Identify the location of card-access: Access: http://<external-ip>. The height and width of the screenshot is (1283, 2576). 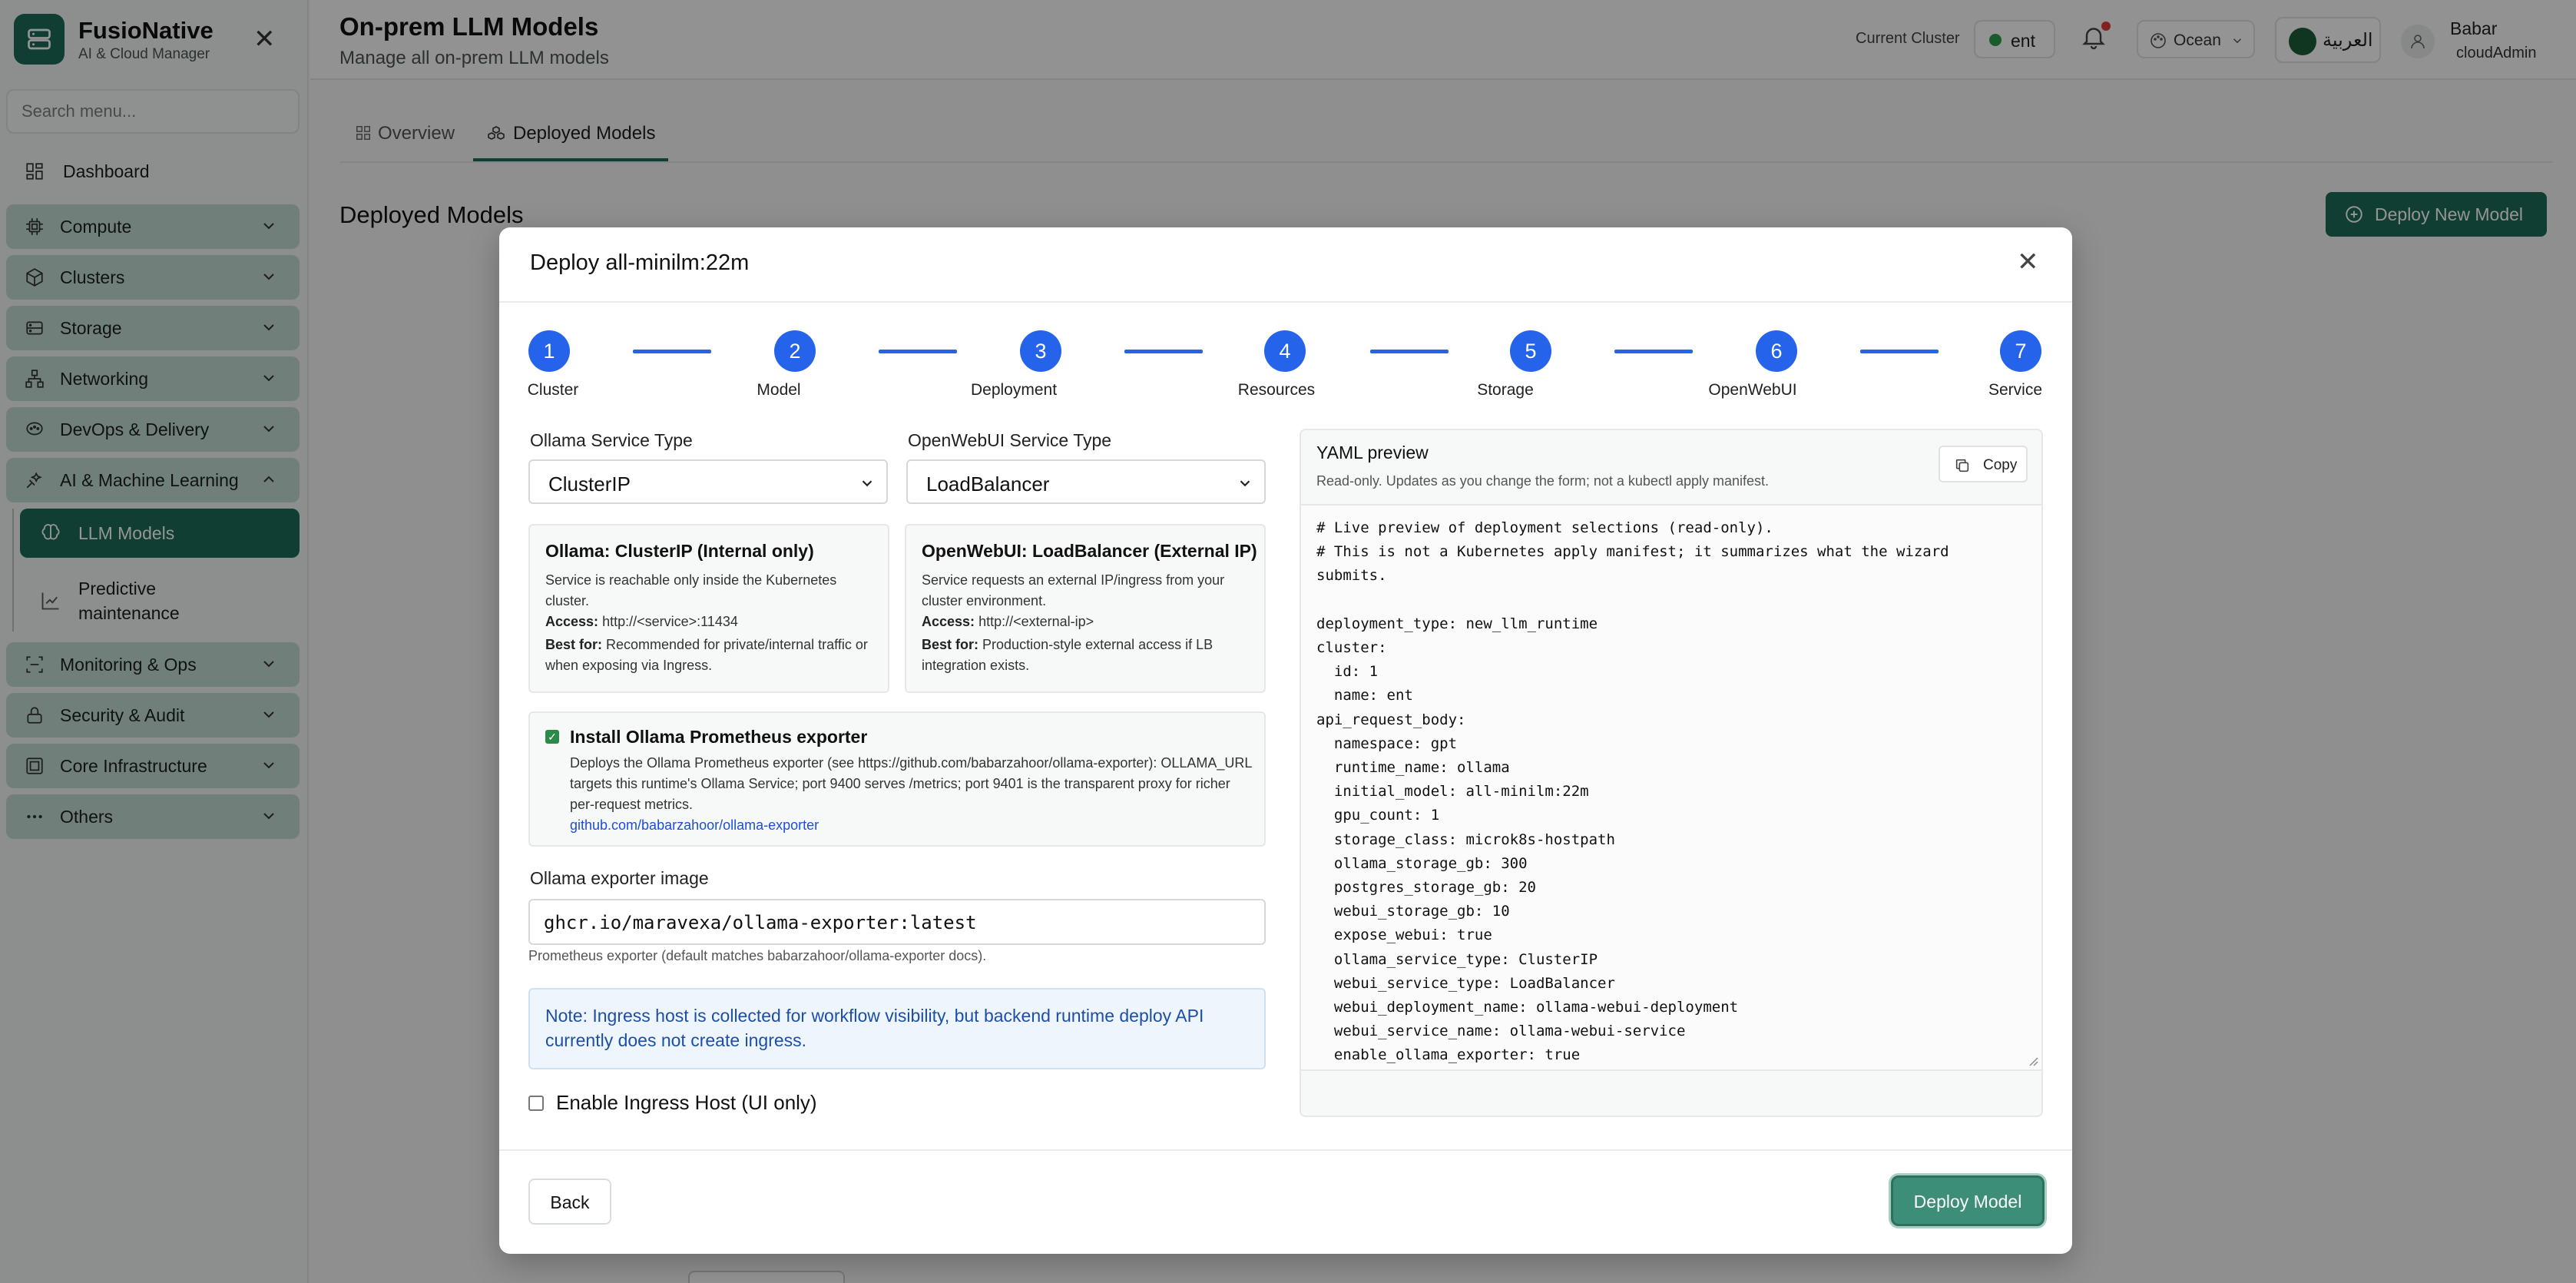
(1087, 622).